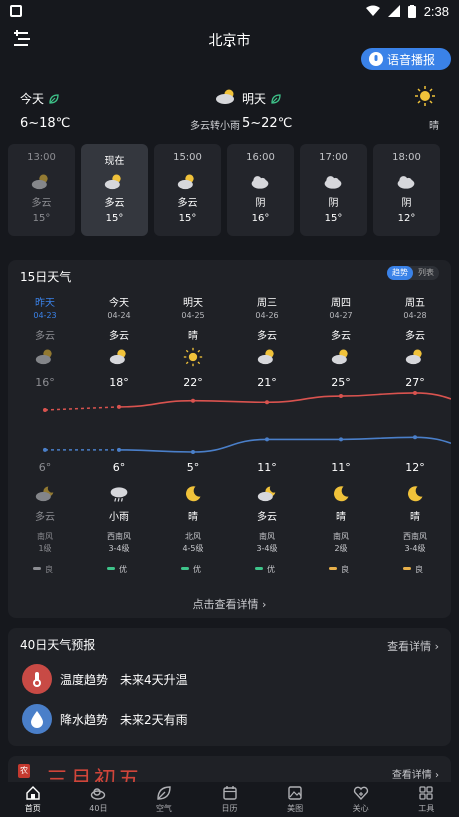 The image size is (459, 817). Describe the element at coordinates (45, 382) in the screenshot. I see `high-temp: 16°` at that location.